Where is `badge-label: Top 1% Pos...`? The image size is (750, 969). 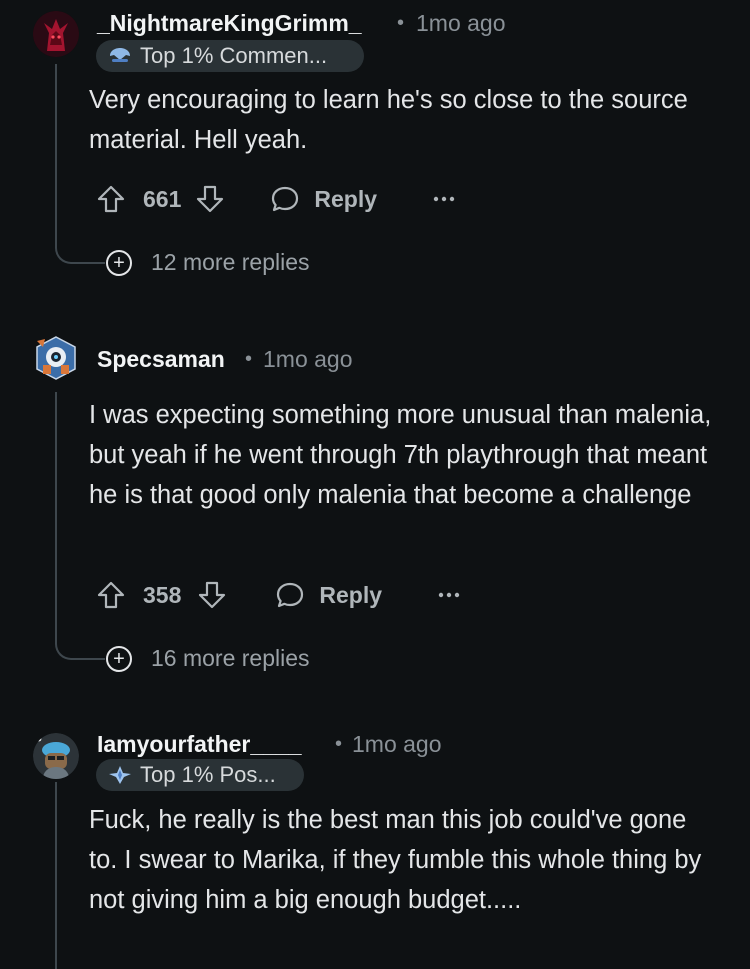
badge-label: Top 1% Pos... is located at coordinates (208, 774).